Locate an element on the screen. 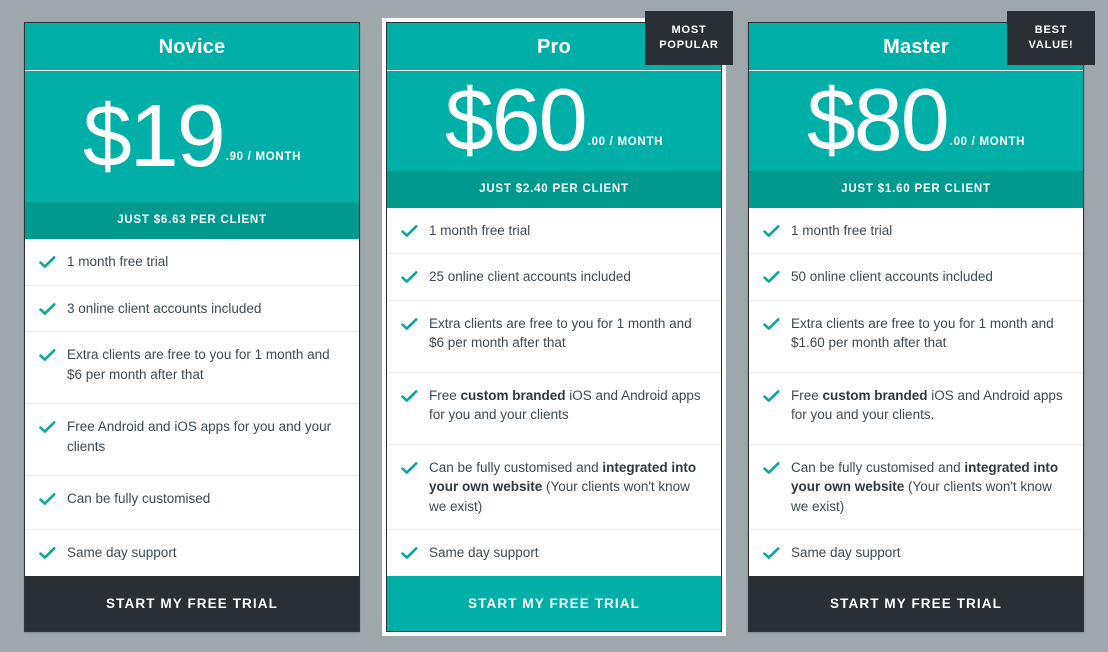 The image size is (1108, 652). card-header: Novice is located at coordinates (192, 46).